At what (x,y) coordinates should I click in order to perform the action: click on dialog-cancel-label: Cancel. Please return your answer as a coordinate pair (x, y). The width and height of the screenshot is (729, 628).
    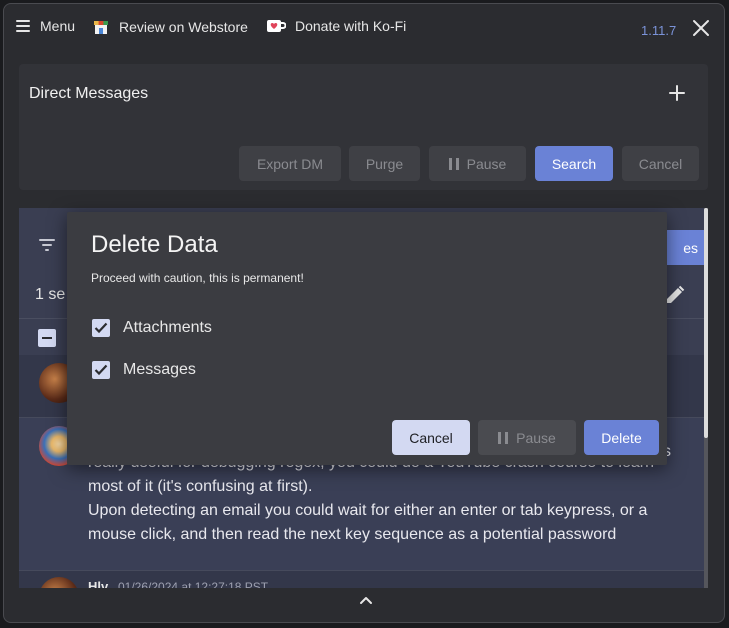
    Looking at the image, I should click on (431, 437).